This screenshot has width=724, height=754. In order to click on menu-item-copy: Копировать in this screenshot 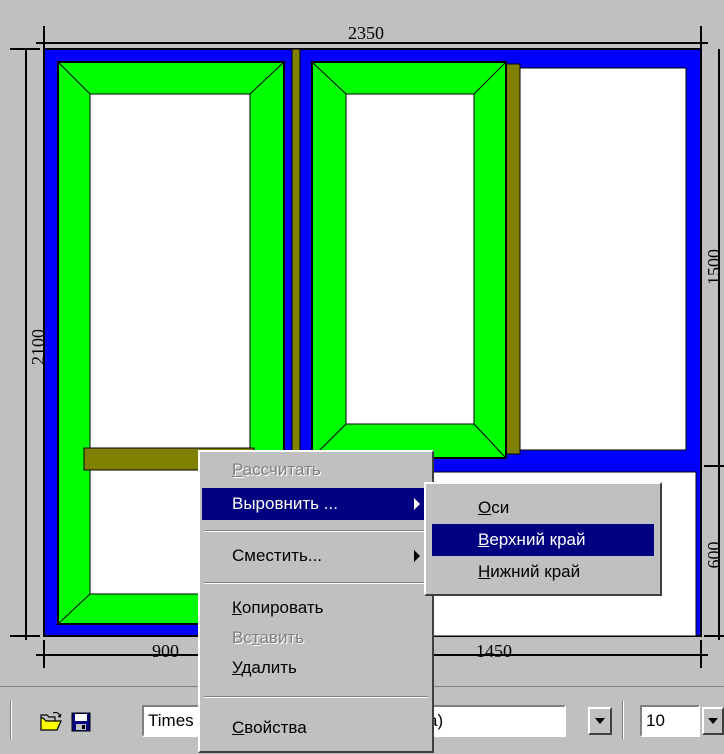, I will do `click(316, 608)`.